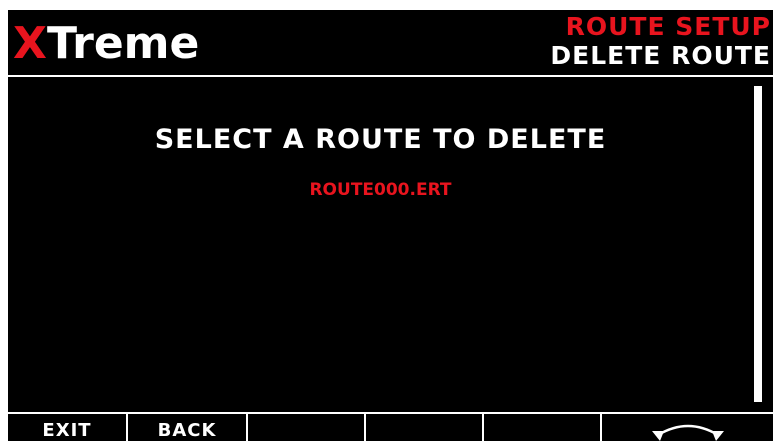 The image size is (775, 441). What do you see at coordinates (390, 43) in the screenshot?
I see `header: XTreme ROUTE SETUP DELETE ROUTE` at bounding box center [390, 43].